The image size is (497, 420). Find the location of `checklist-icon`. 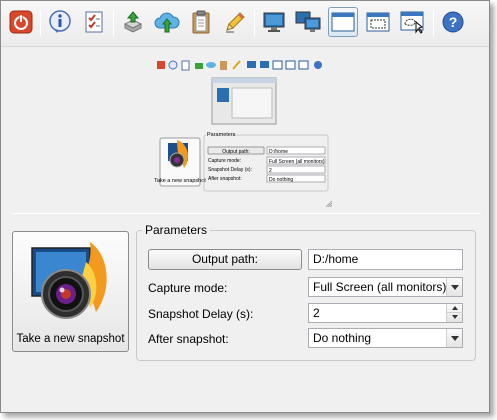

checklist-icon is located at coordinates (94, 22).